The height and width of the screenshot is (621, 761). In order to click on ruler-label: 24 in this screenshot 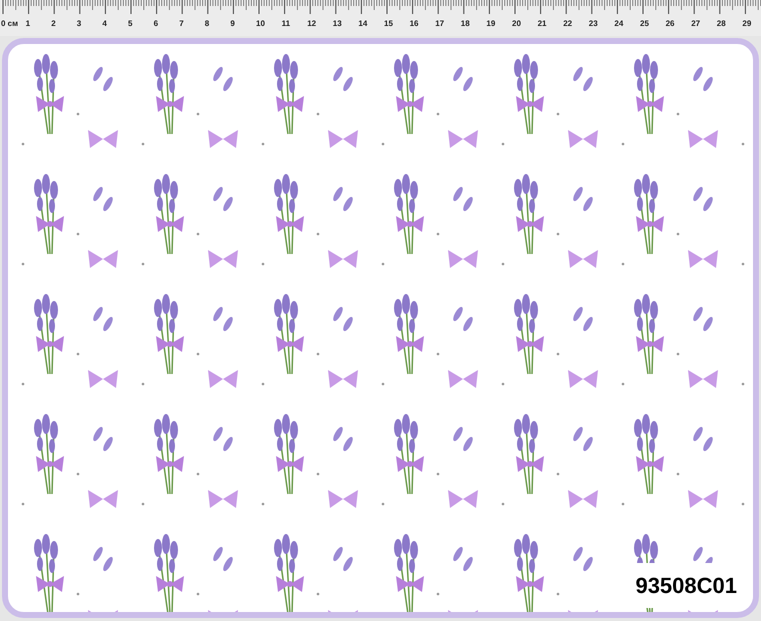, I will do `click(619, 24)`.